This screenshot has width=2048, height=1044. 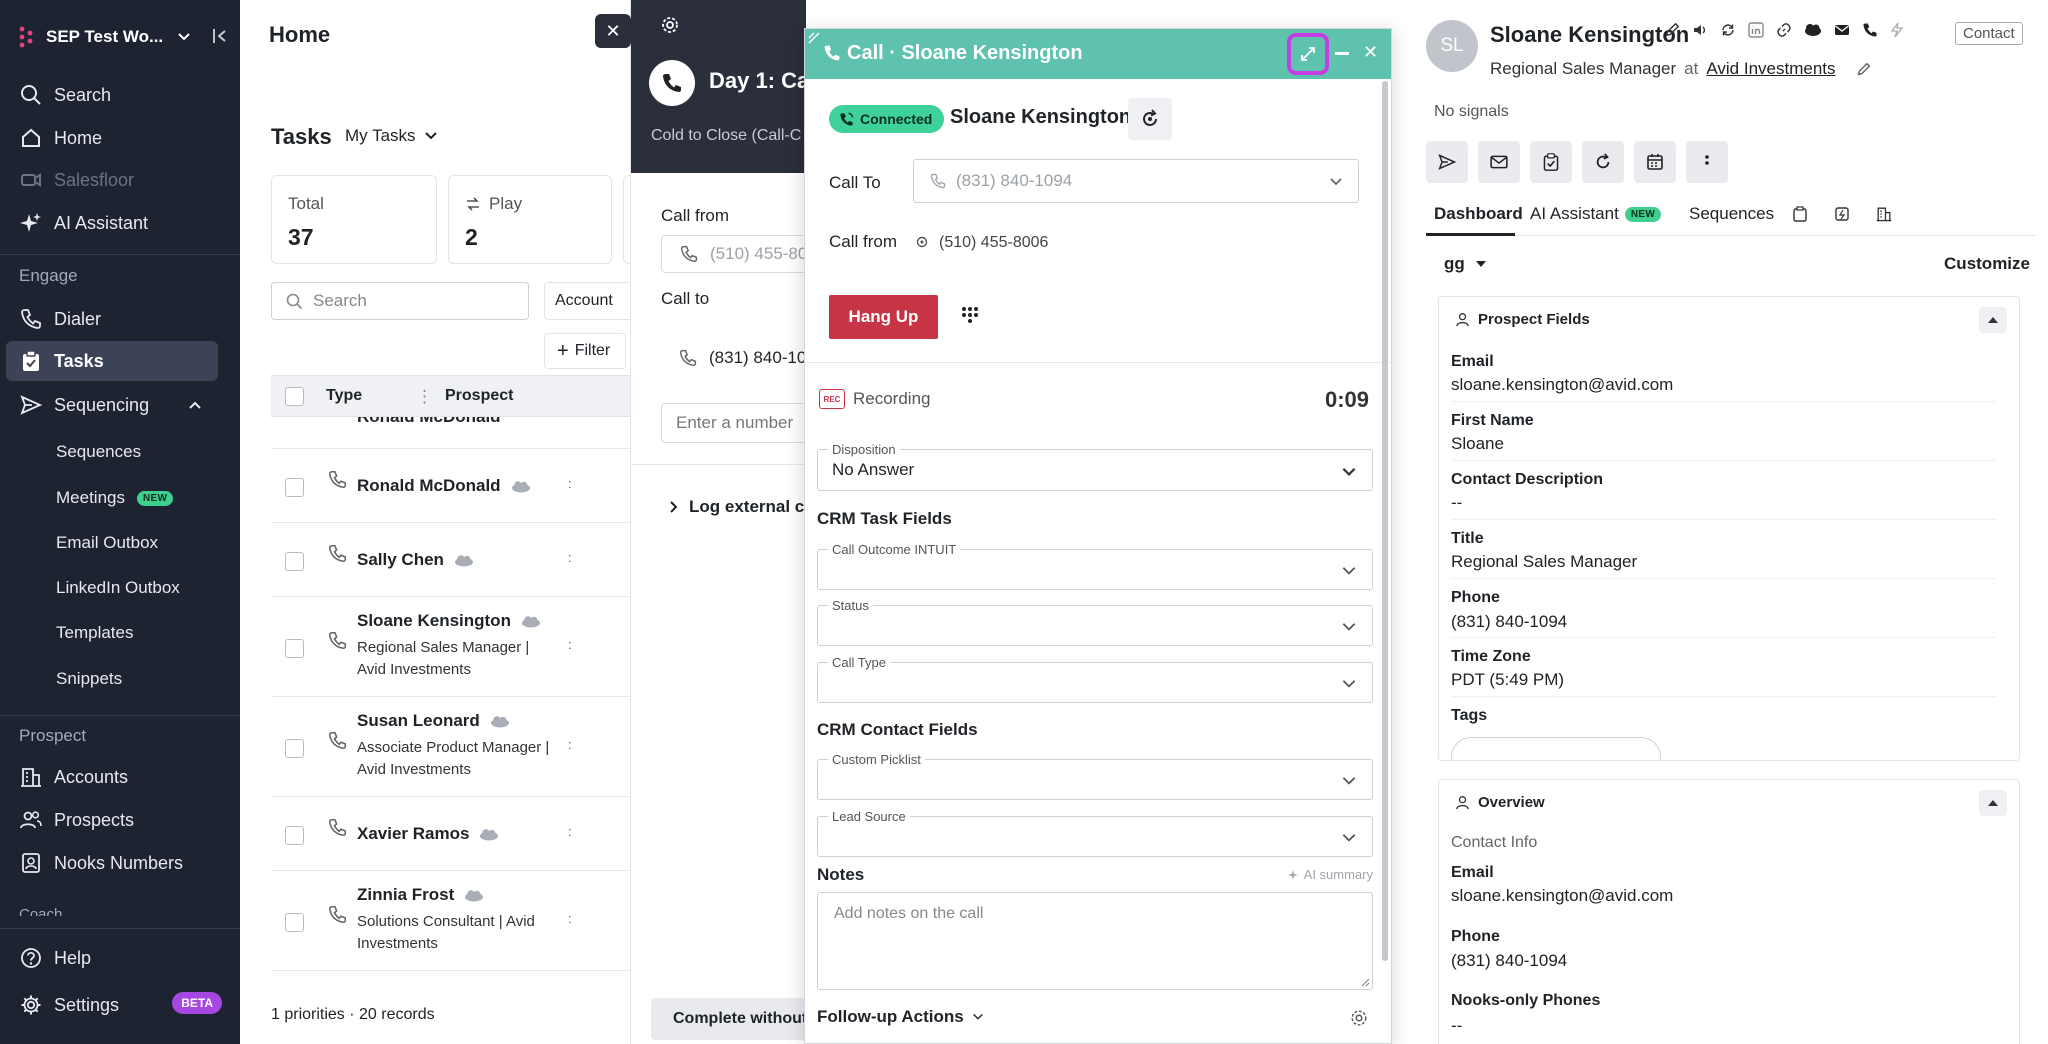 I want to click on view-select: gg, so click(x=1465, y=264).